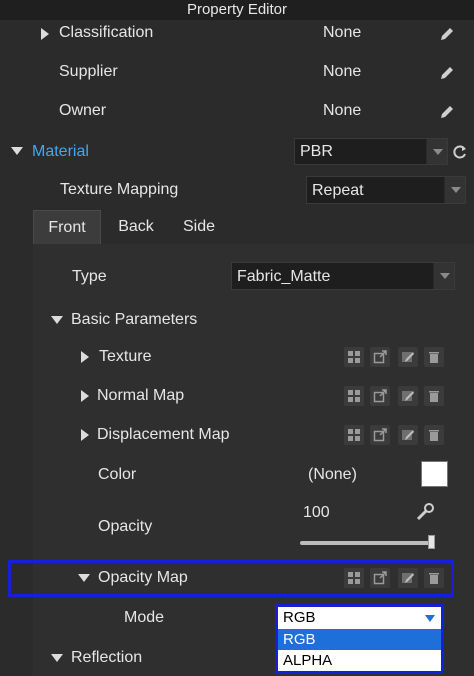  I want to click on opacity-slider, so click(367, 543).